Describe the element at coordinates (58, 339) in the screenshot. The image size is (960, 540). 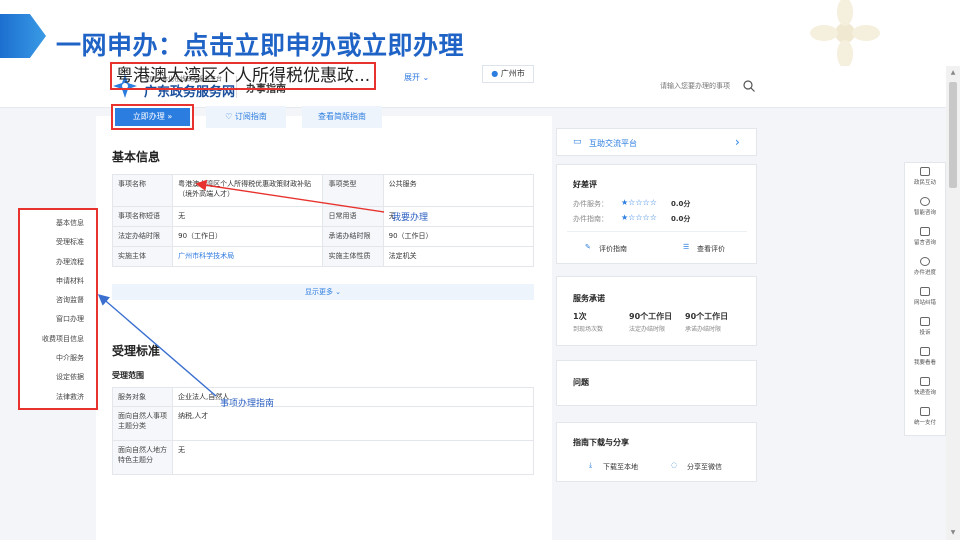
I see `menu-item-fees: 收费项目信息` at that location.